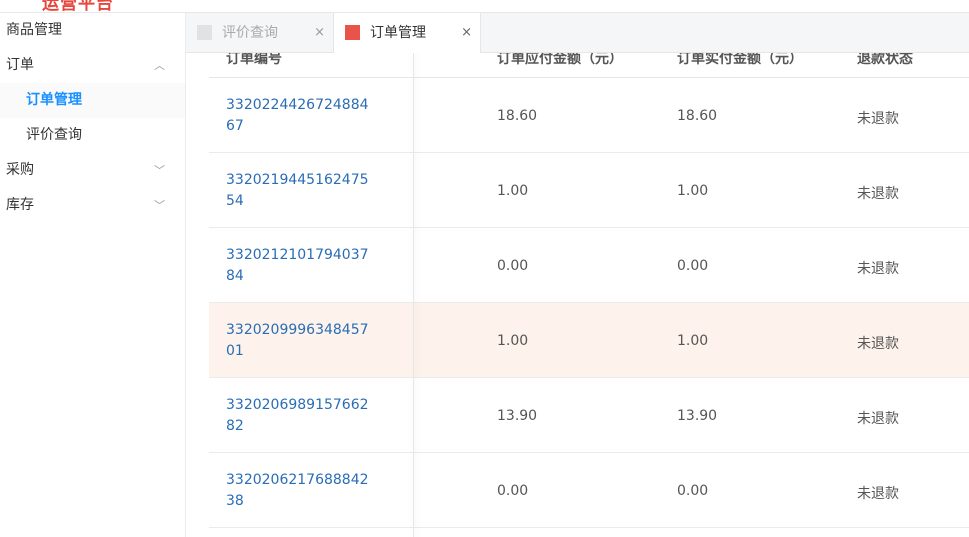 The width and height of the screenshot is (969, 537). Describe the element at coordinates (301, 416) in the screenshot. I see `order-id-link: 332020698915766282` at that location.